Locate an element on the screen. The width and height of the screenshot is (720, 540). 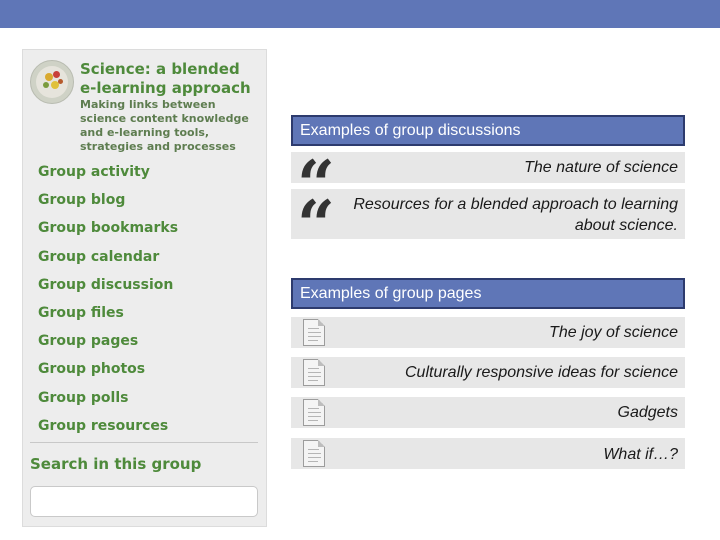
discussions-header: Examples of group discussions is located at coordinates (488, 130).